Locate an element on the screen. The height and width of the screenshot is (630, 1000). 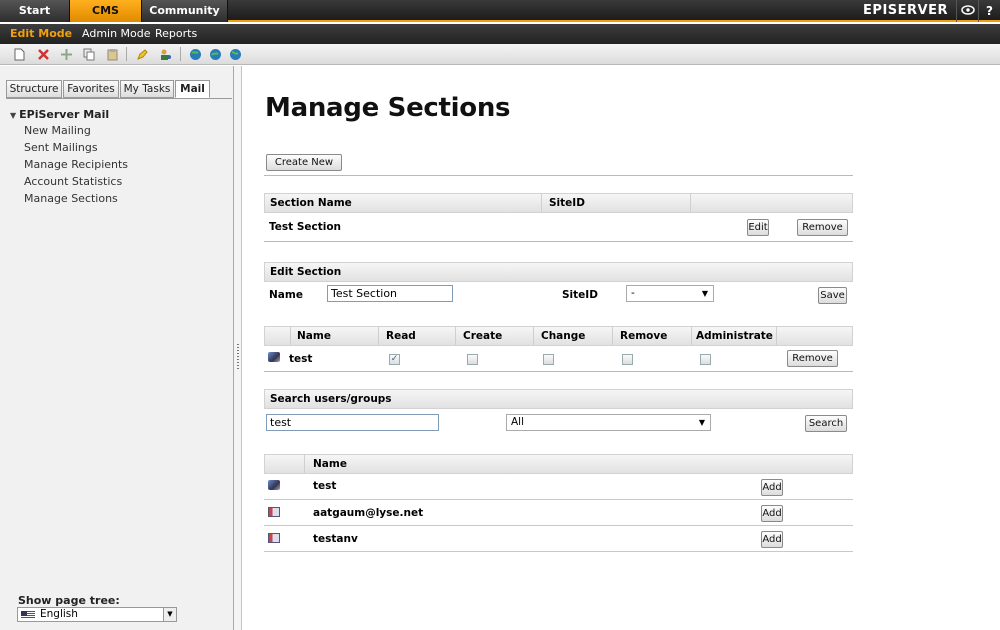
page-title: Manage Sections is located at coordinates (388, 108).